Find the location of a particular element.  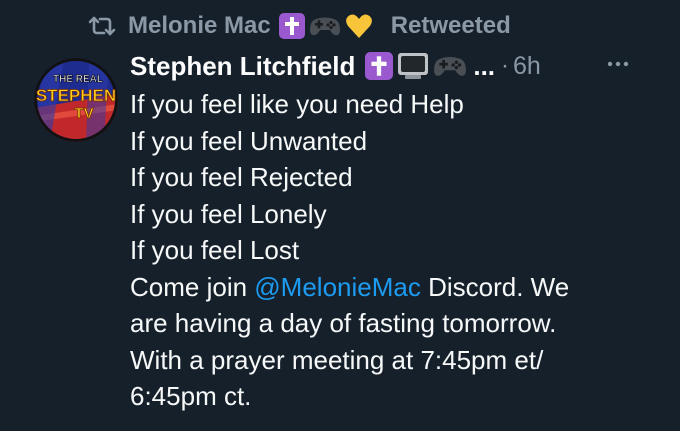

retweet-header: Melonie Mac Retweeted is located at coordinates (299, 26).